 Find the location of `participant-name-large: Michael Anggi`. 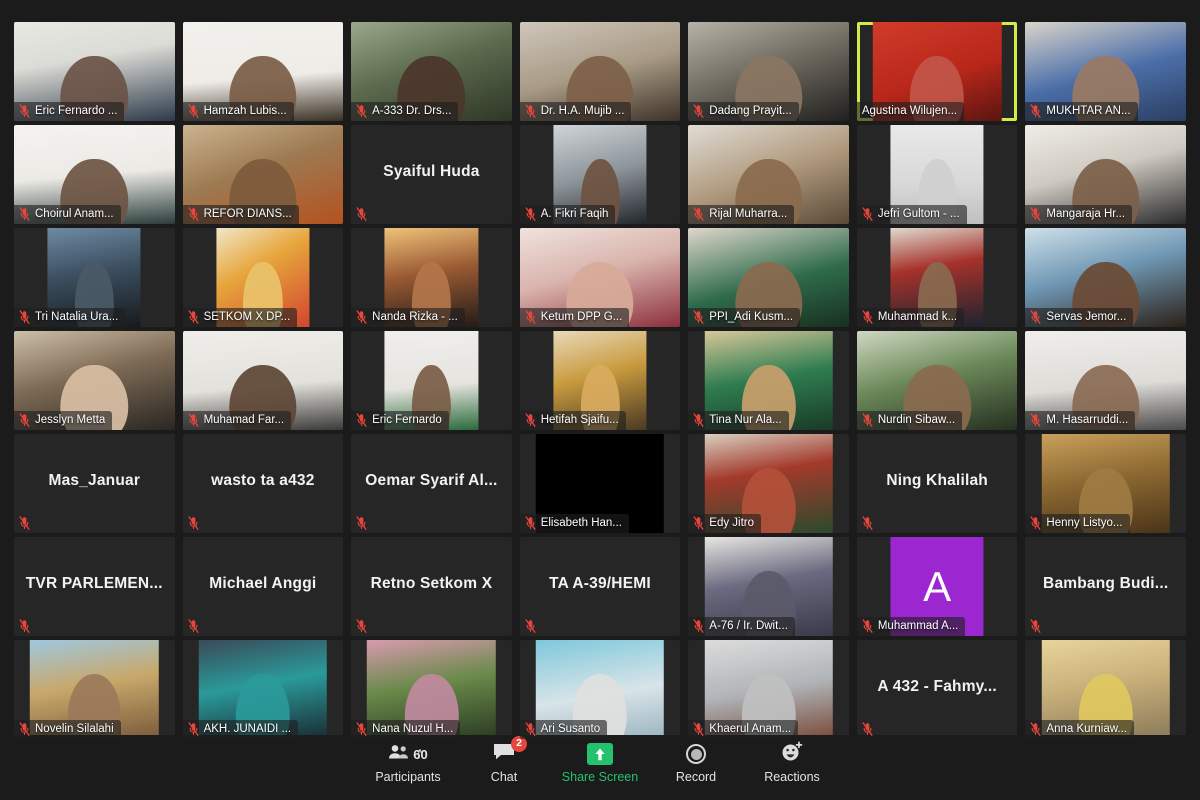

participant-name-large: Michael Anggi is located at coordinates (263, 583).